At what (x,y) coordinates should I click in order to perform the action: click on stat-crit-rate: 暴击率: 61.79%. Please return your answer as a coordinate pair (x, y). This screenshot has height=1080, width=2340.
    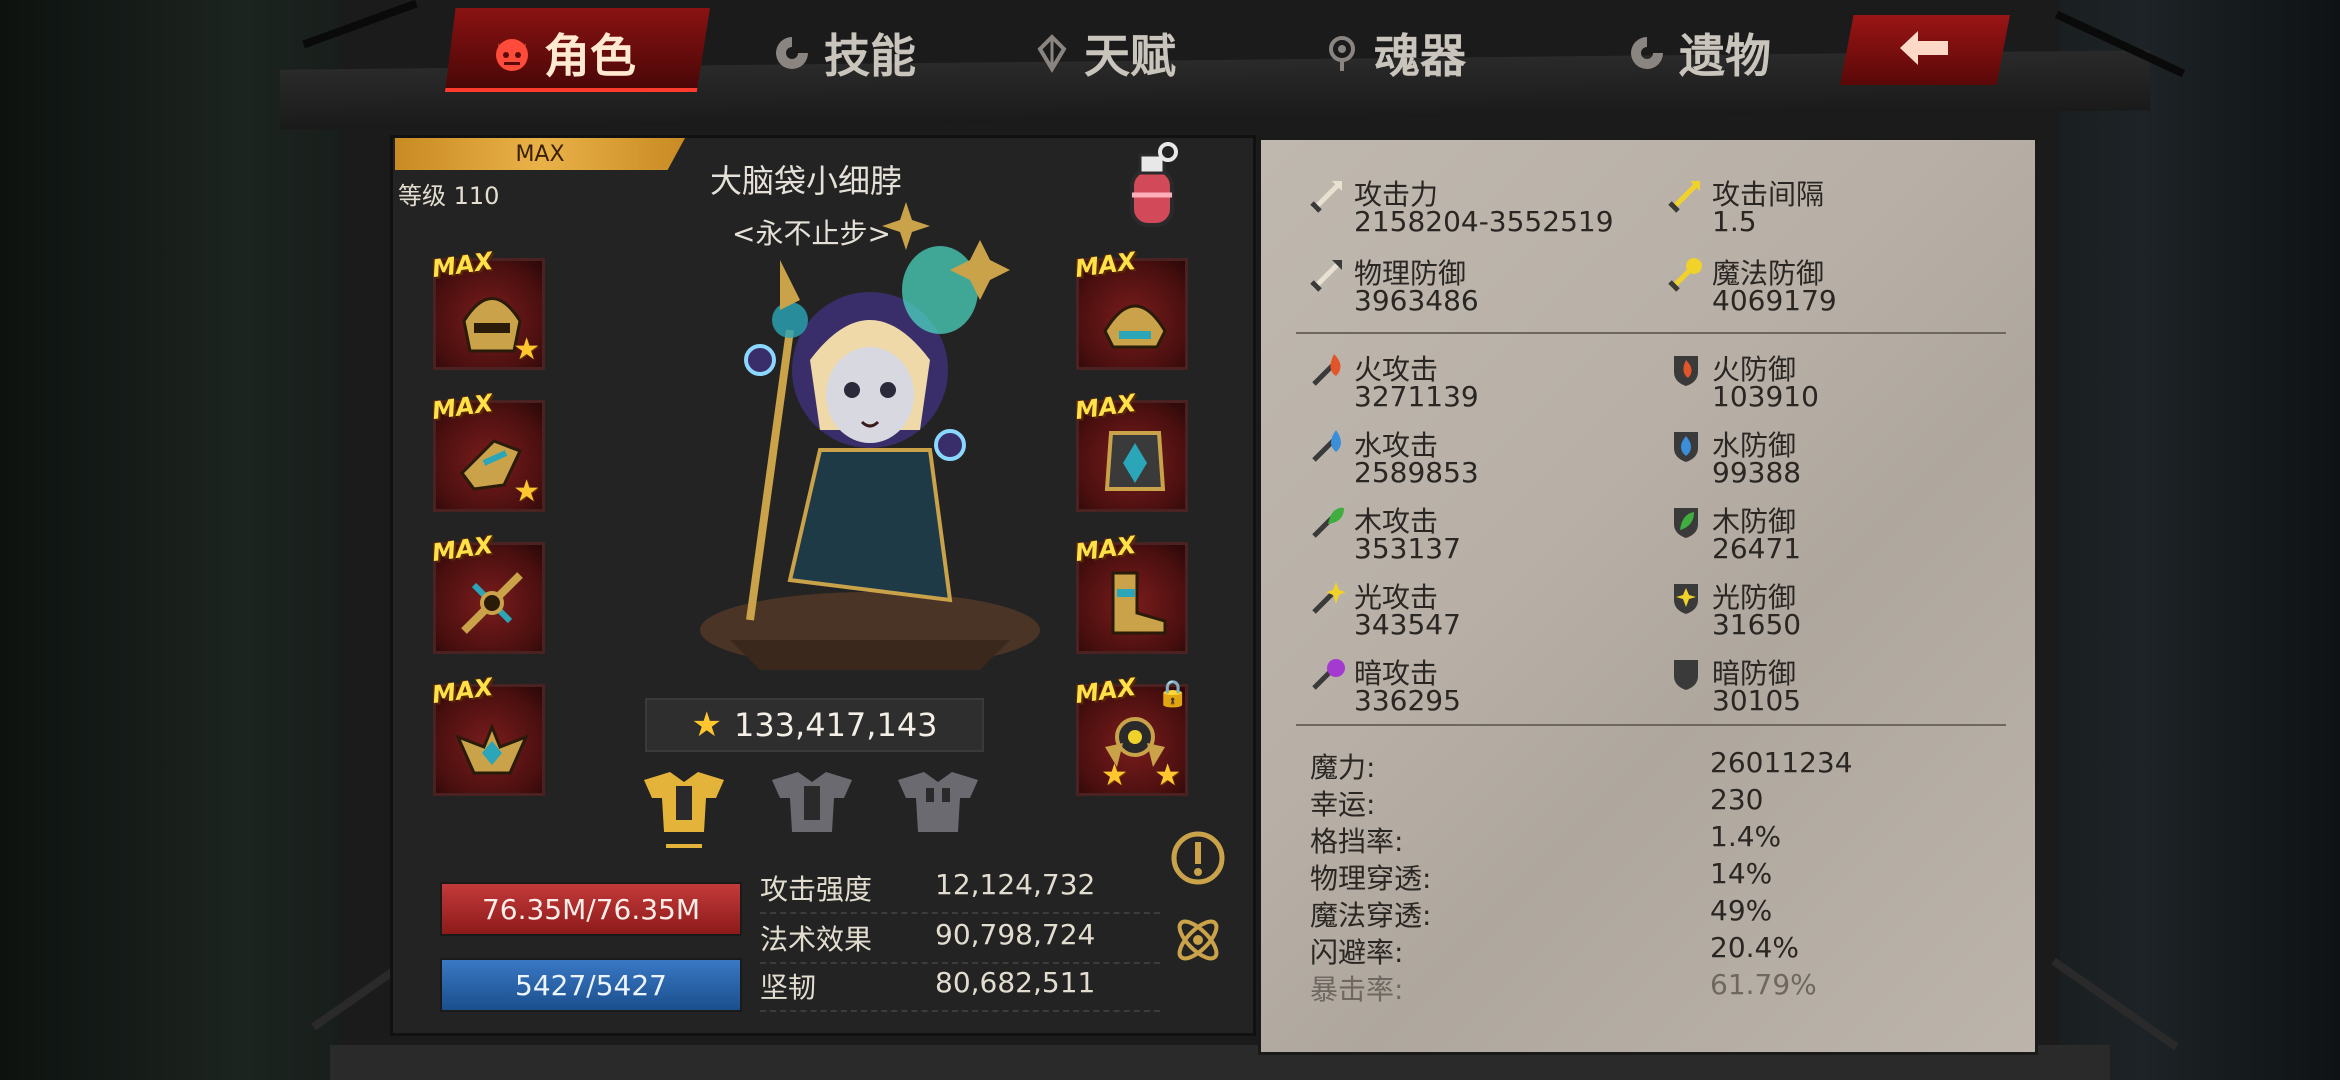
    Looking at the image, I should click on (1660, 987).